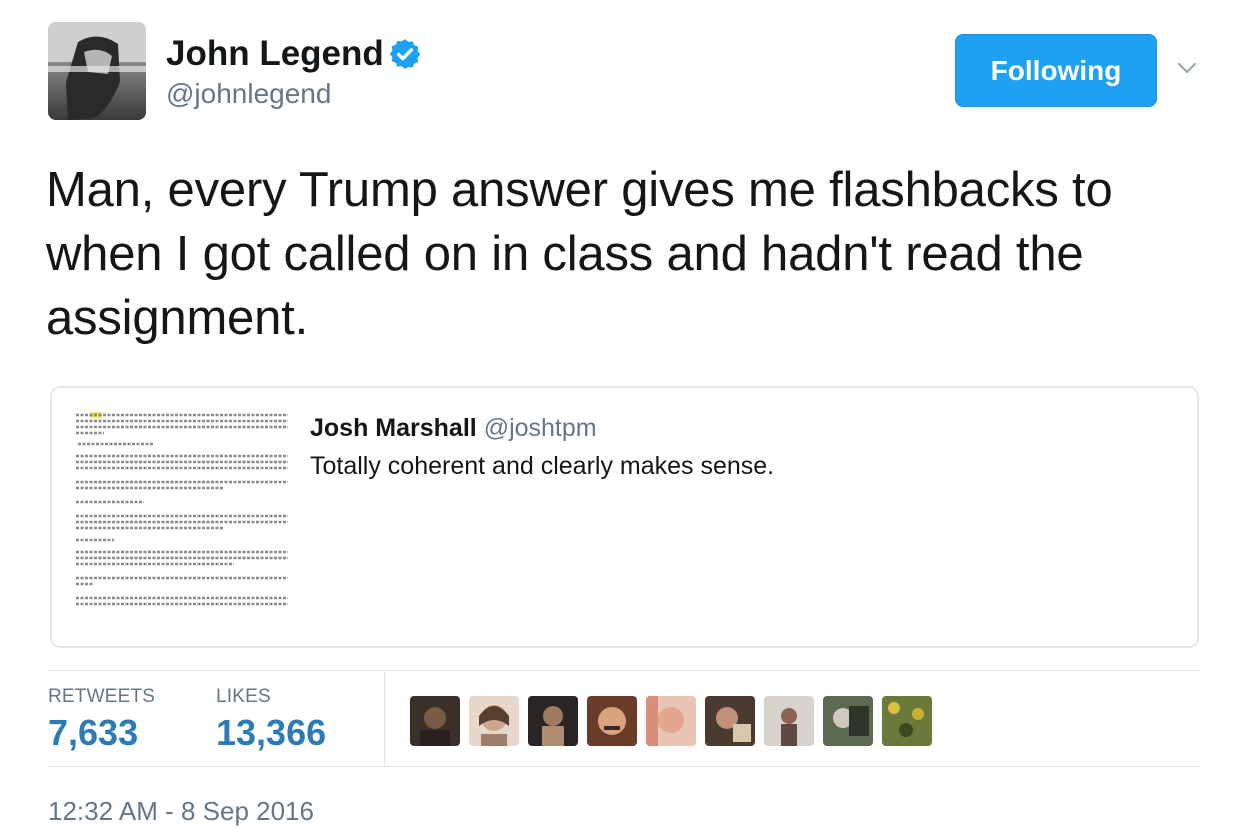 This screenshot has width=1250, height=830. Describe the element at coordinates (405, 54) in the screenshot. I see `verified-badge-icon` at that location.